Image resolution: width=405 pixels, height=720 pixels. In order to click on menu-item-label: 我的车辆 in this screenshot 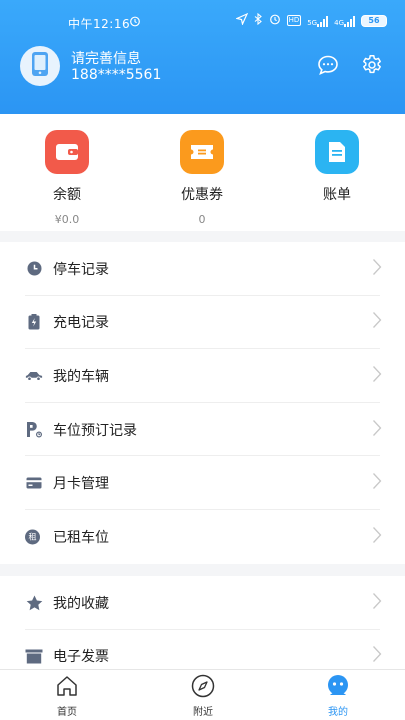, I will do `click(81, 376)`.